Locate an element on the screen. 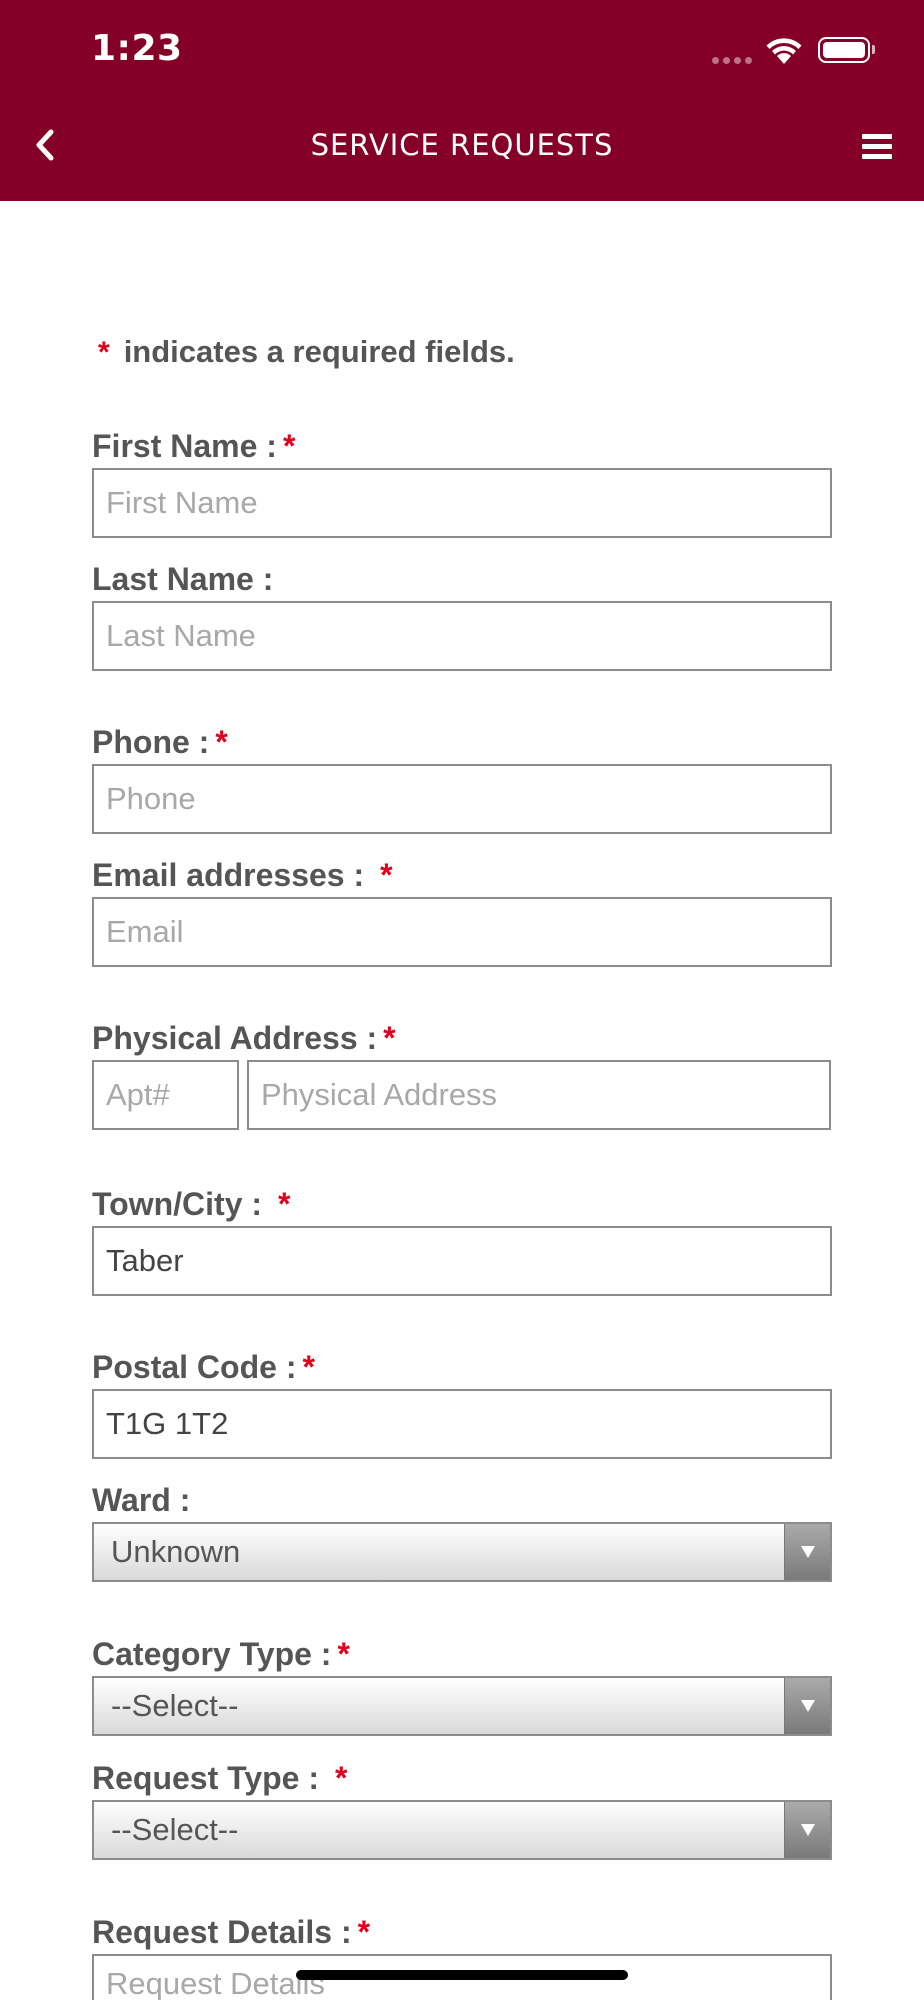 This screenshot has width=924, height=2000. home-indicator is located at coordinates (462, 1975).